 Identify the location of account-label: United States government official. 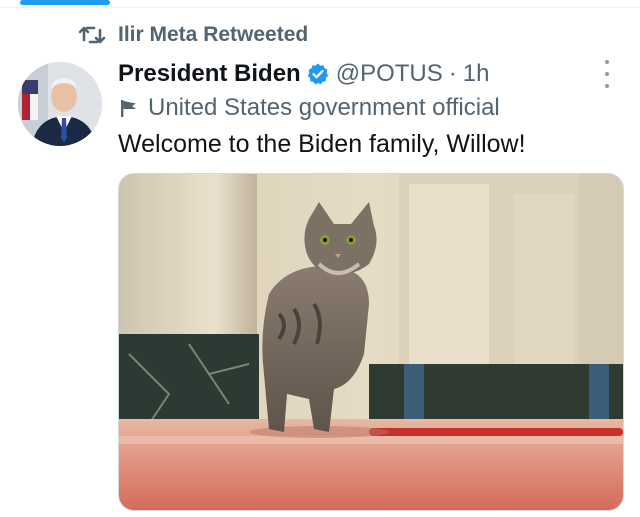
(309, 108).